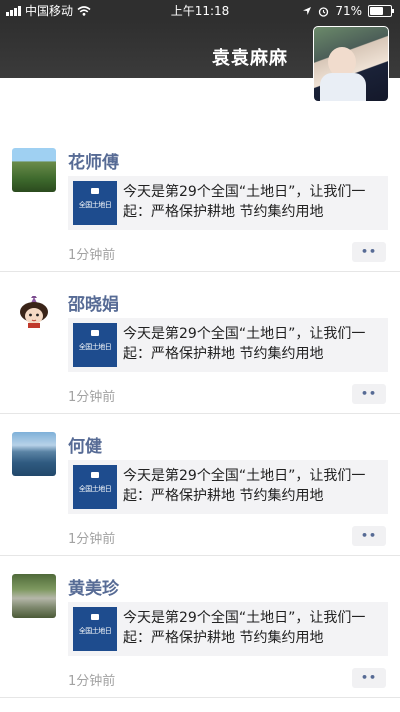  I want to click on poster-name: 邵晓娟, so click(93, 302).